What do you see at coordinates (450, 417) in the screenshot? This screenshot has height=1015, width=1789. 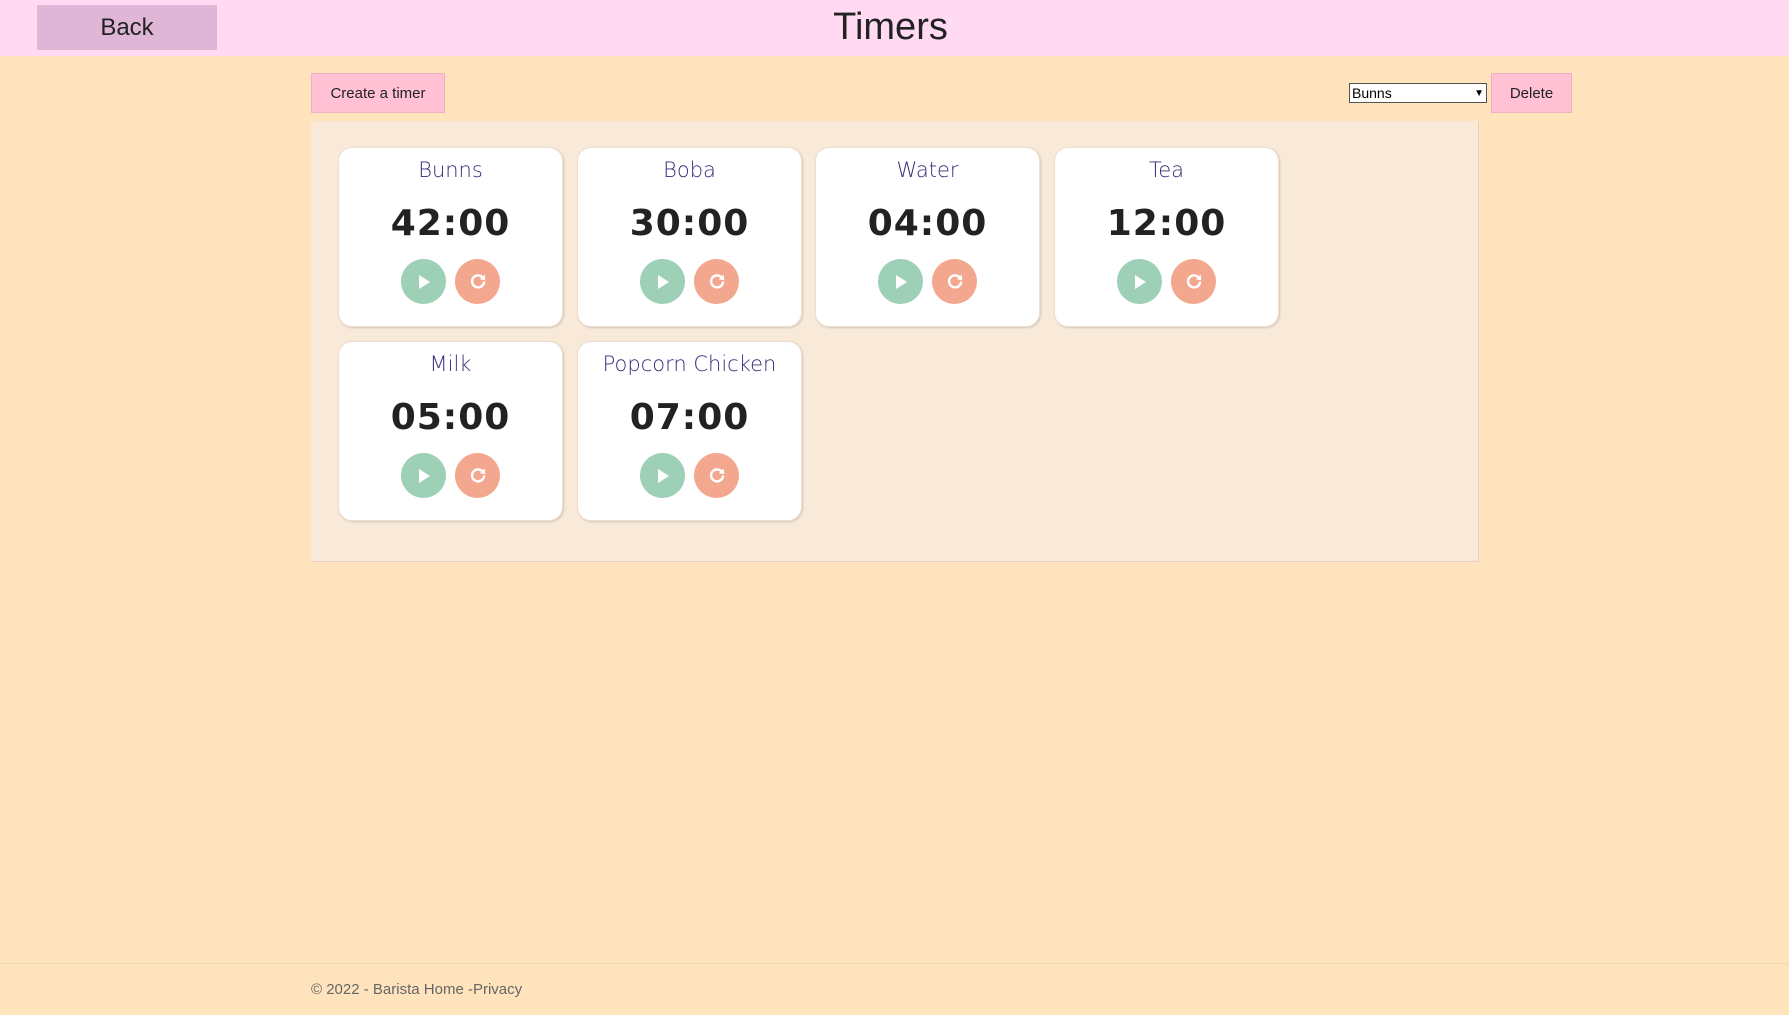 I see `timer-time: 05:00` at bounding box center [450, 417].